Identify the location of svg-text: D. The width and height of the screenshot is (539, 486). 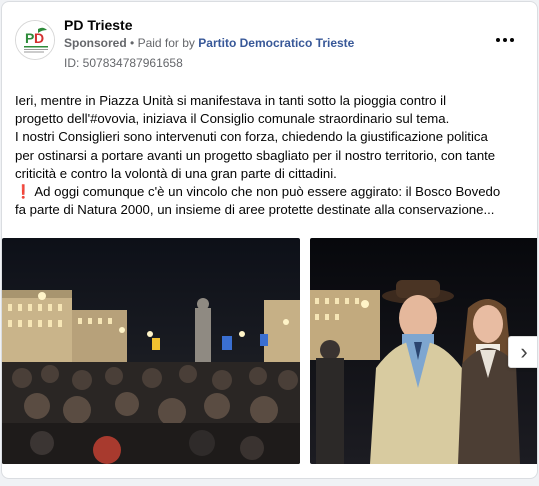
(39, 38).